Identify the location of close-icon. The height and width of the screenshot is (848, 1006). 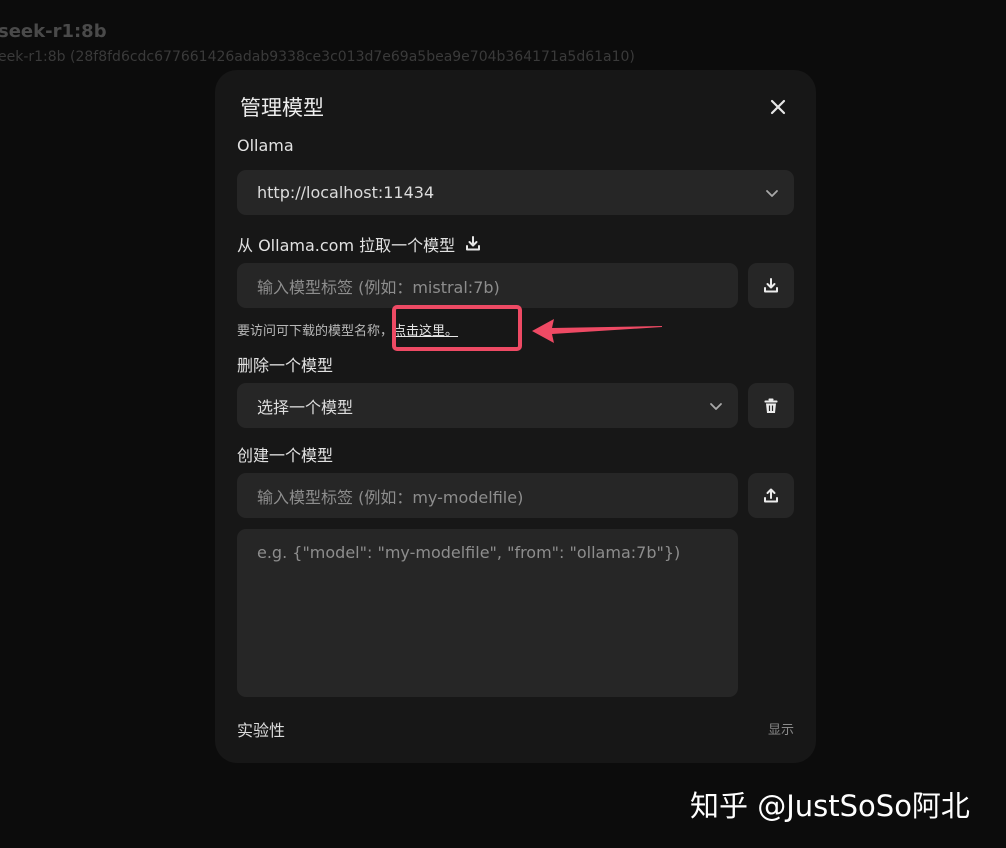
(778, 107).